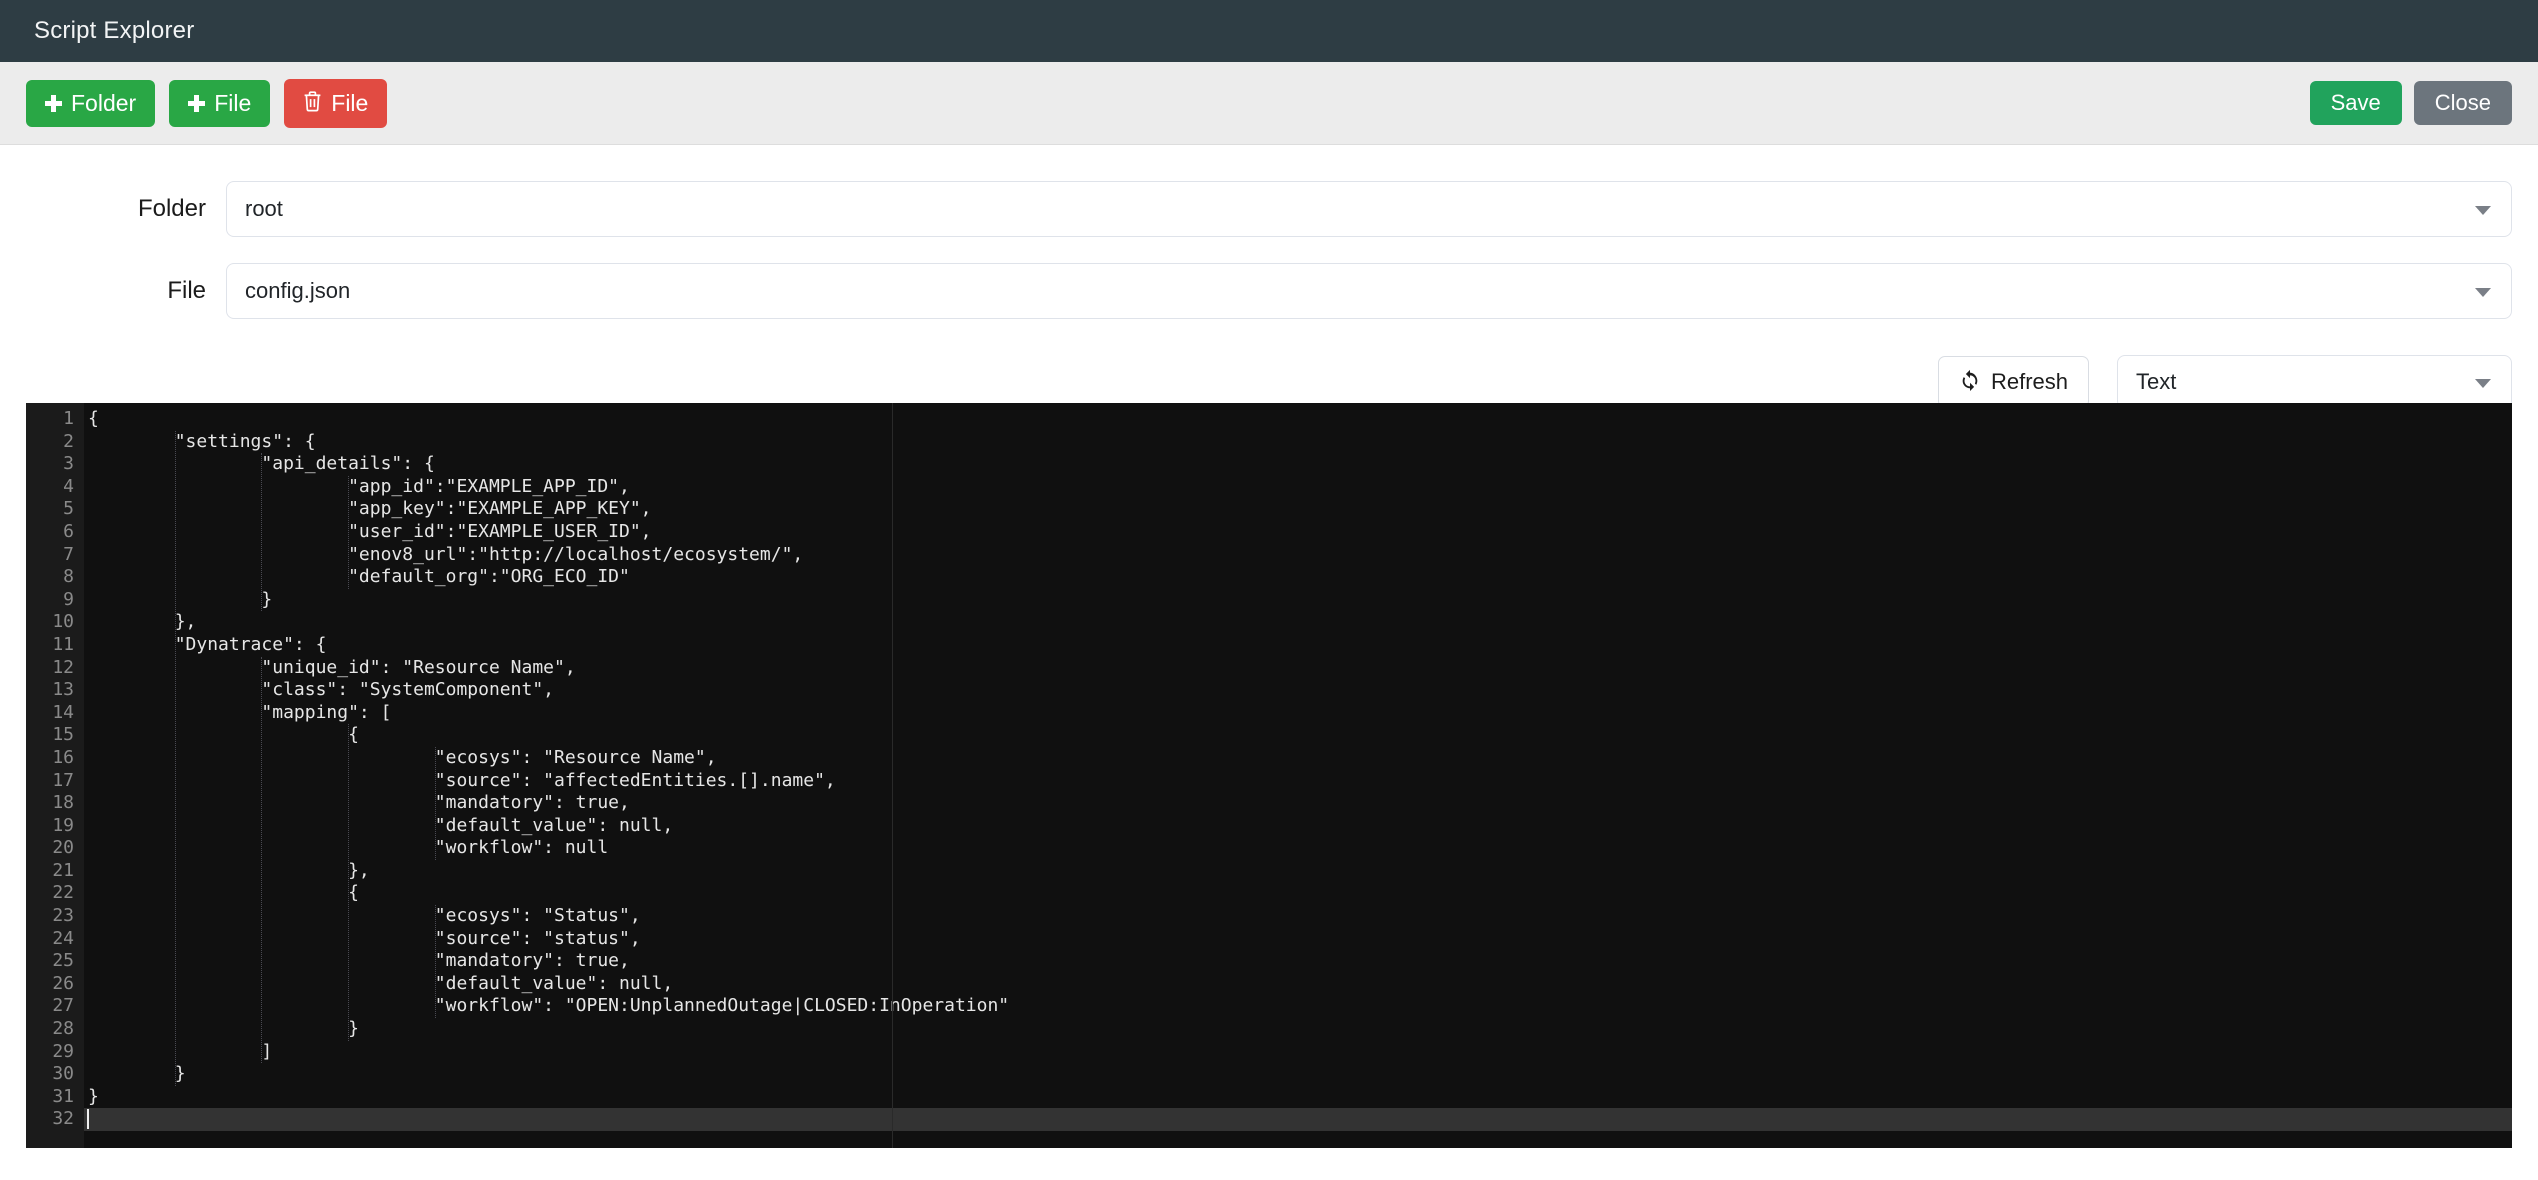 The height and width of the screenshot is (1180, 2538). Describe the element at coordinates (63, 1119) in the screenshot. I see `line-number: 32` at that location.